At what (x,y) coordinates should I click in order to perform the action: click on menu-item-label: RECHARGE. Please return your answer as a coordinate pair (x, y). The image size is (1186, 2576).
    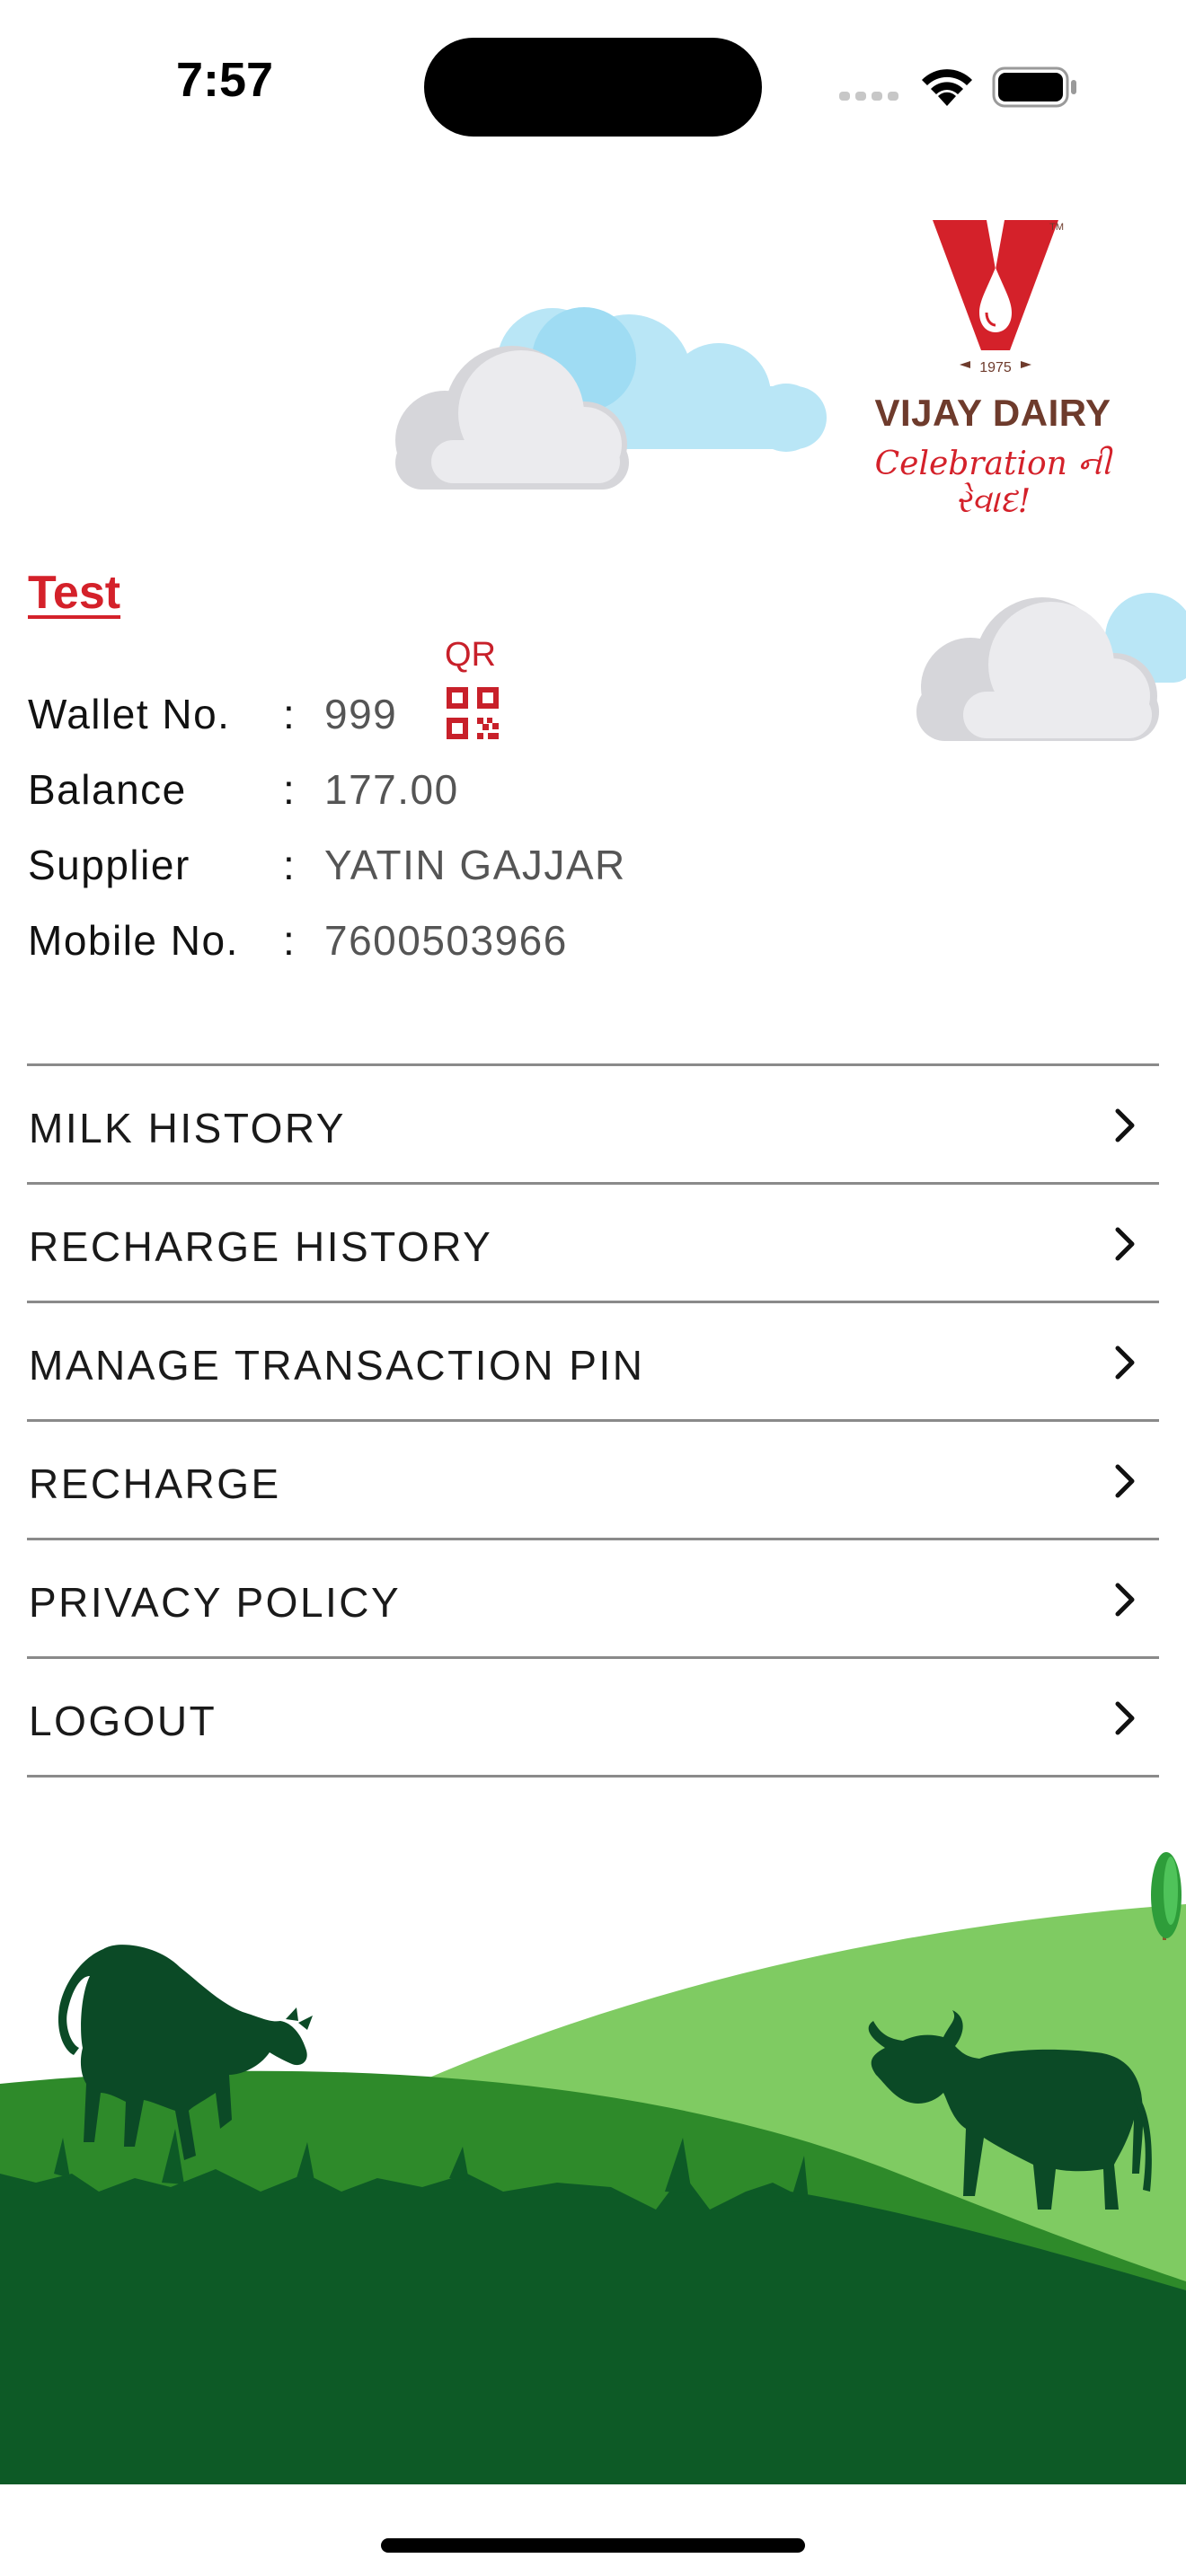
    Looking at the image, I should click on (155, 1483).